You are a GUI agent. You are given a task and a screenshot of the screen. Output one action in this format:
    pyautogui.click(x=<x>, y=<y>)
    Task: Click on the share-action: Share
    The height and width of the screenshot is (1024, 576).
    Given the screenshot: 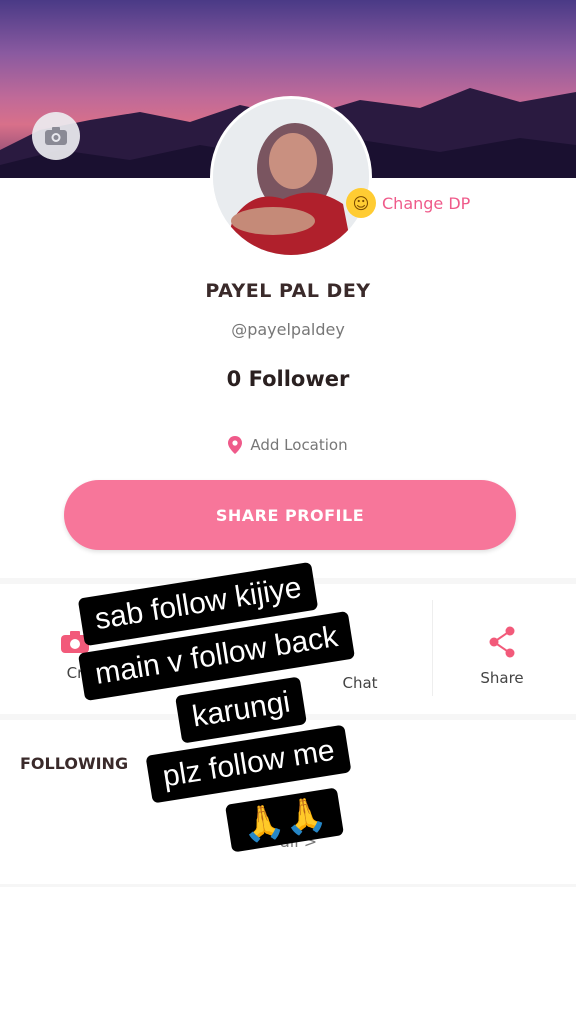 What is the action you would take?
    pyautogui.click(x=502, y=656)
    